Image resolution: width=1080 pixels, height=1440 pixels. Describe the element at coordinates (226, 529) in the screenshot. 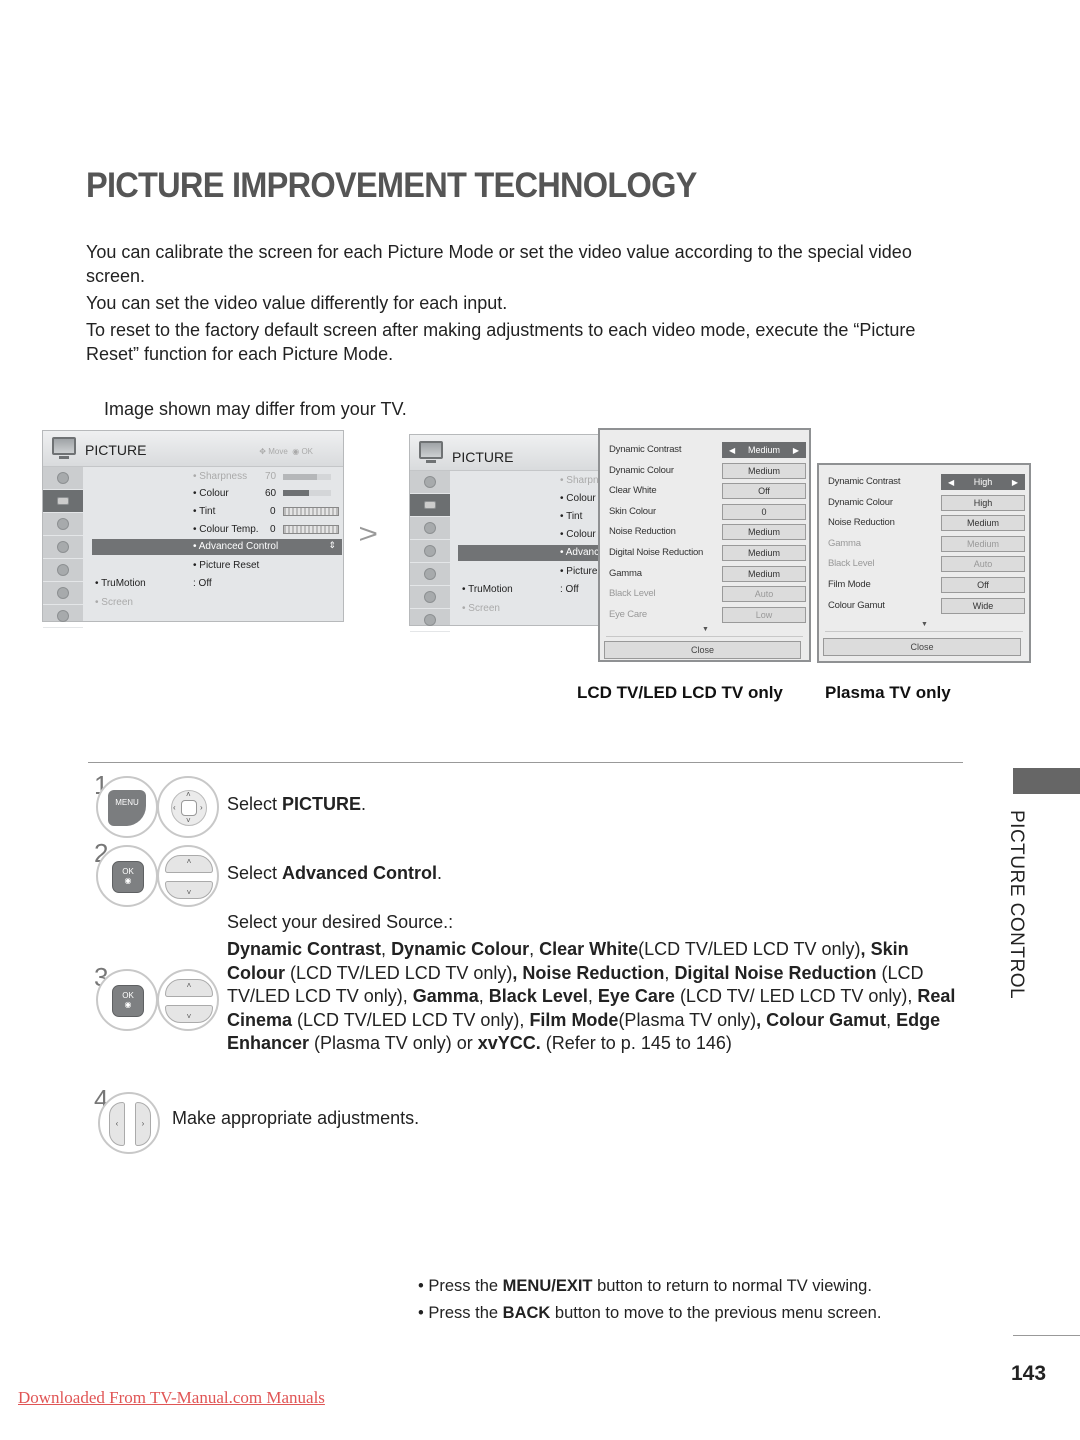

I see `menu-item-colour-temp: • Colour Temp.` at that location.